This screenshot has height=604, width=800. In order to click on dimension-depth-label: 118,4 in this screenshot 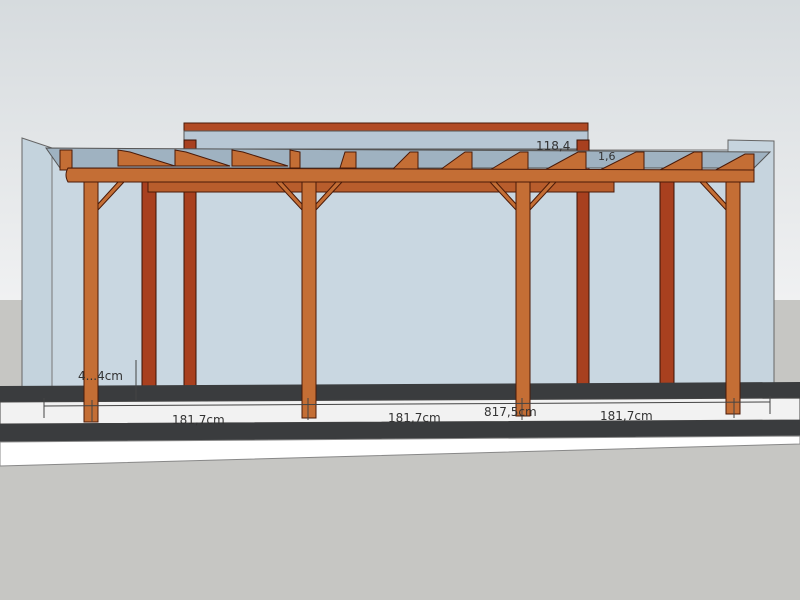, I will do `click(553, 146)`.